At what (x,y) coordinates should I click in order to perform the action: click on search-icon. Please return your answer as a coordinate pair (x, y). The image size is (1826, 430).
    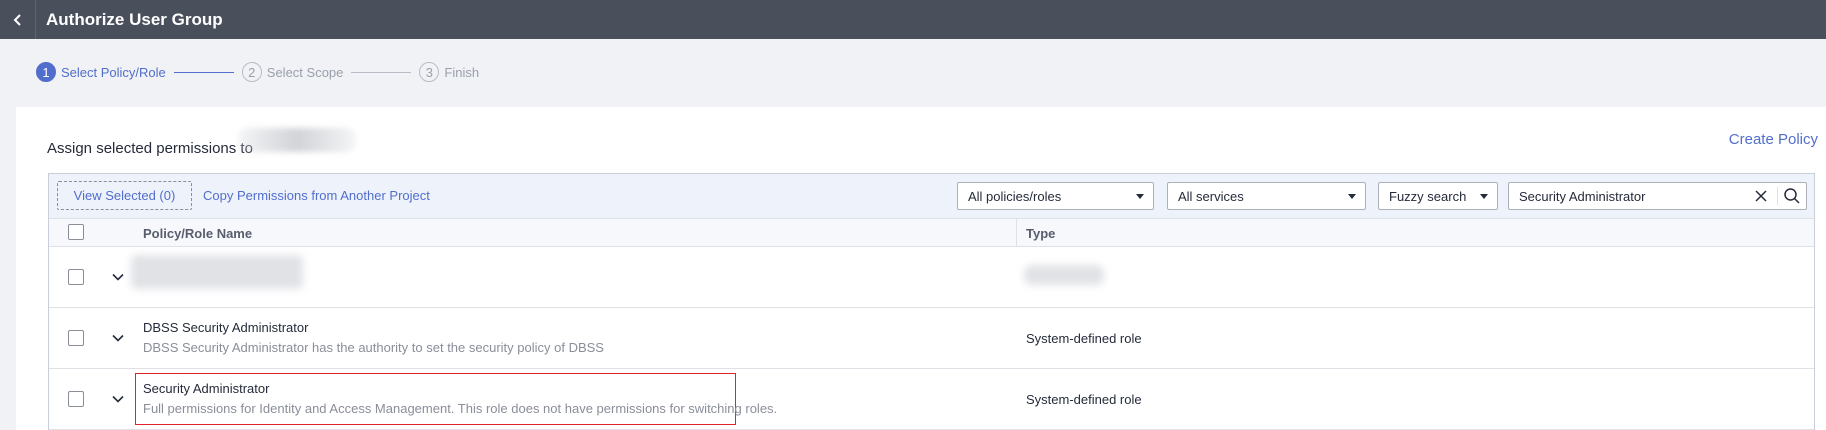
    Looking at the image, I should click on (1792, 196).